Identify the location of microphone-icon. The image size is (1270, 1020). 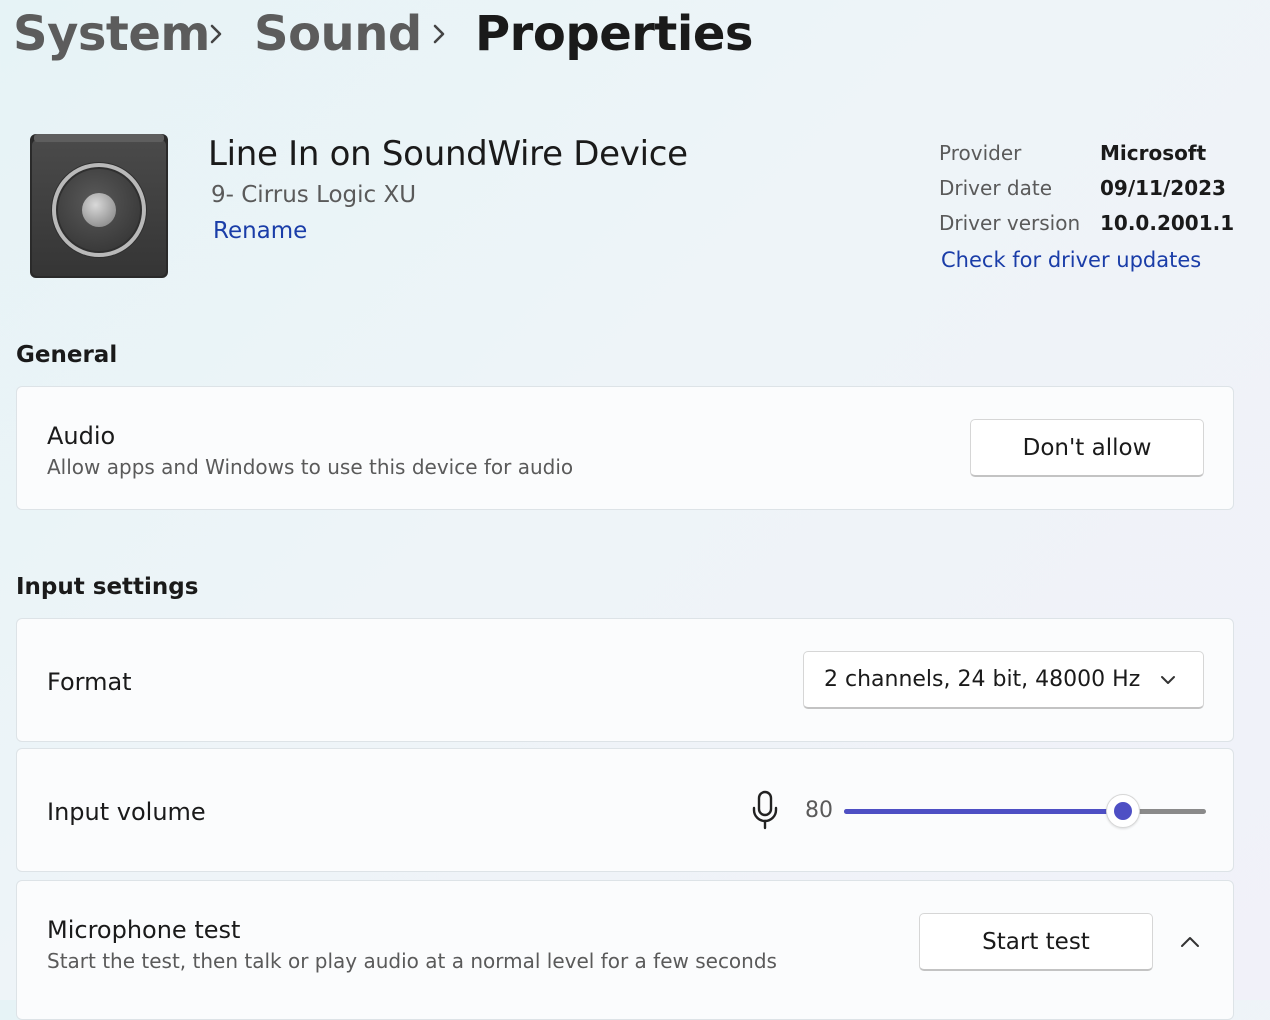
(765, 810).